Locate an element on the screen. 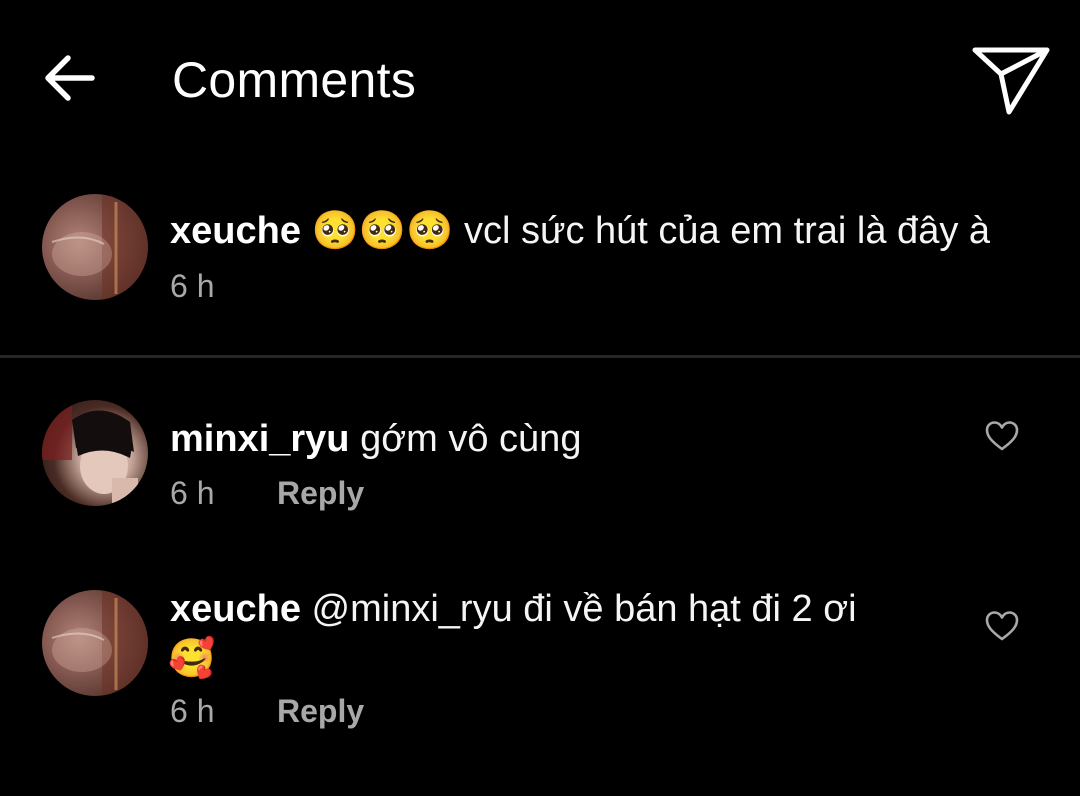 The image size is (1080, 796). caption-username: xeuche is located at coordinates (235, 231).